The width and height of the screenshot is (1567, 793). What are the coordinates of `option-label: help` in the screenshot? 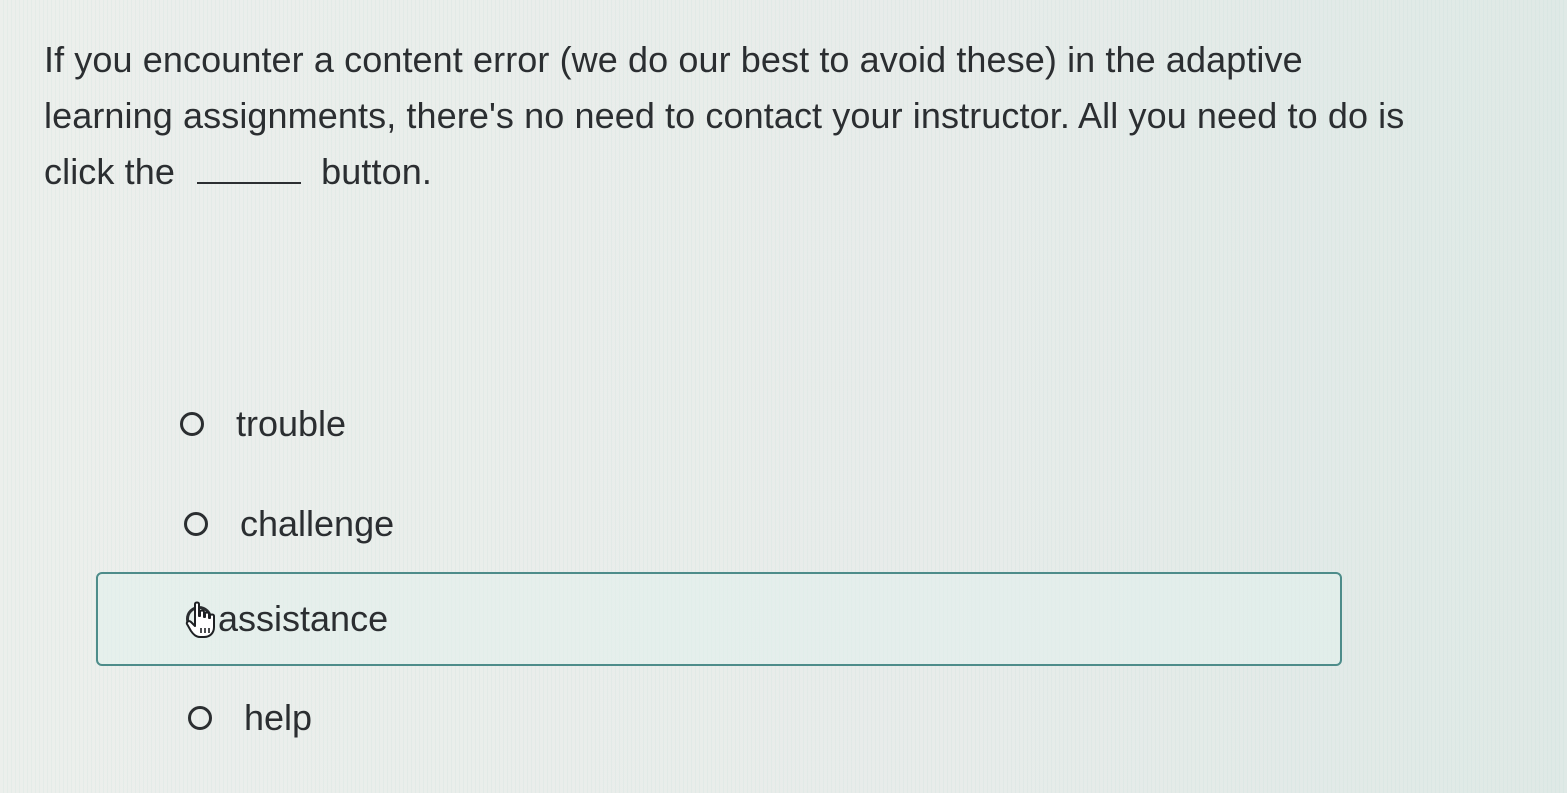 It's located at (278, 717).